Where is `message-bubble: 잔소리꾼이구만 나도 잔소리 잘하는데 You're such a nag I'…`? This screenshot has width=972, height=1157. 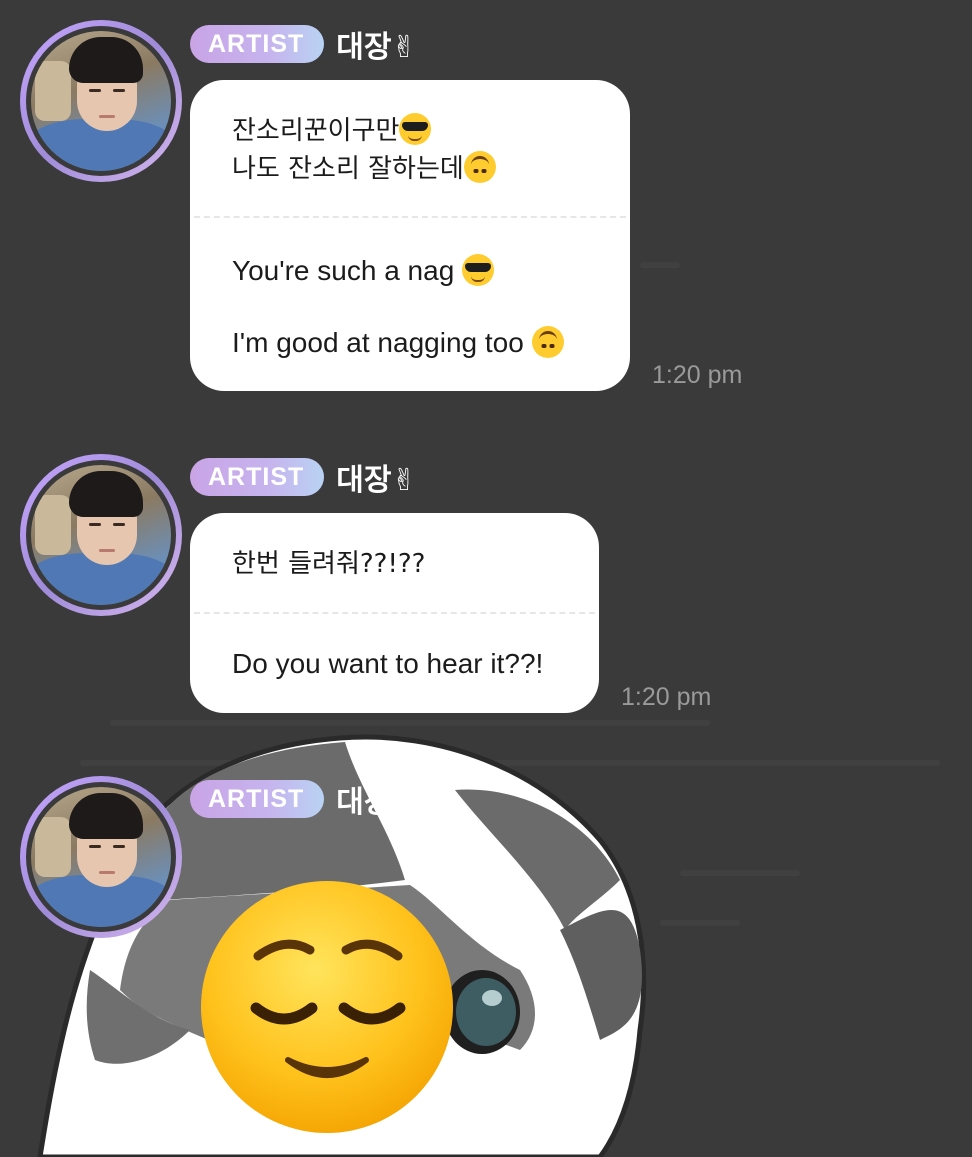
message-bubble: 잔소리꾼이구만 나도 잔소리 잘하는데 You're such a nag I'… is located at coordinates (410, 235).